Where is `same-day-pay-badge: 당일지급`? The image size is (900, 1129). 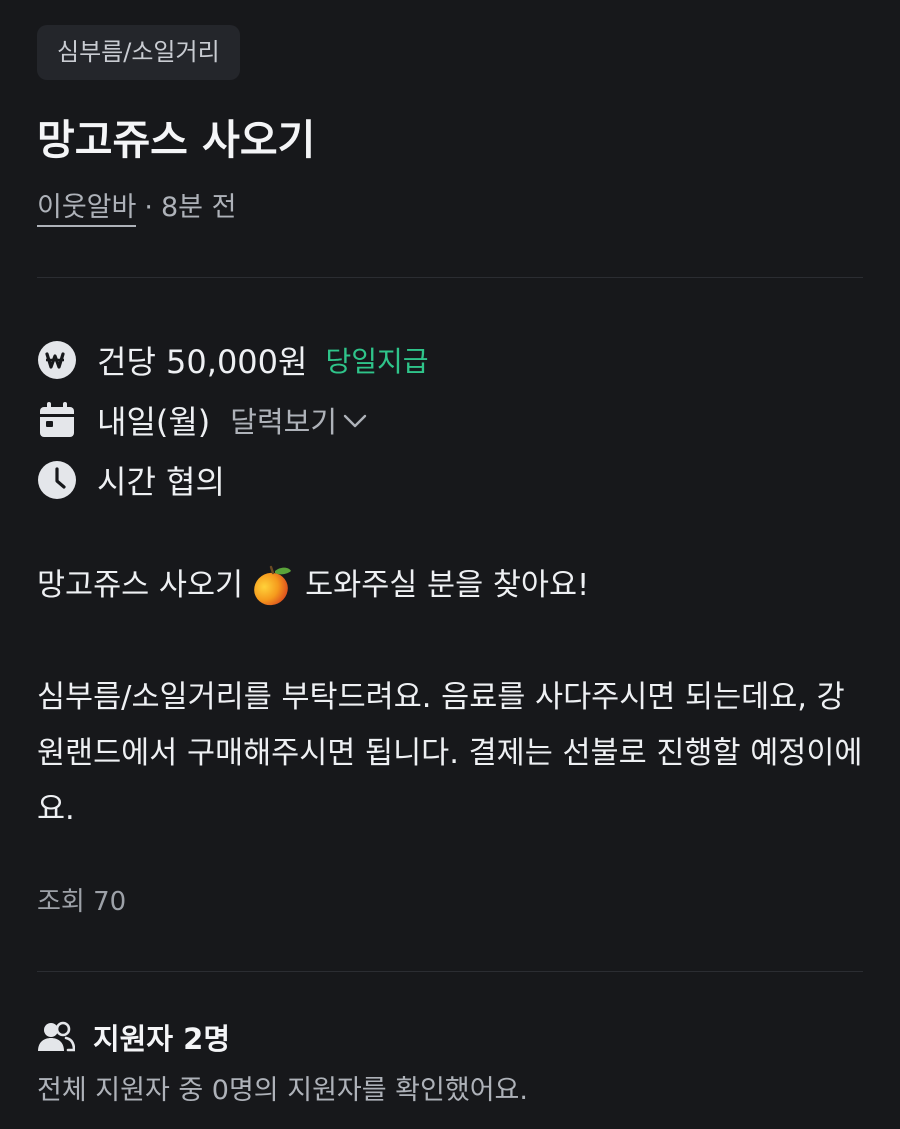
same-day-pay-badge: 당일지급 is located at coordinates (377, 361).